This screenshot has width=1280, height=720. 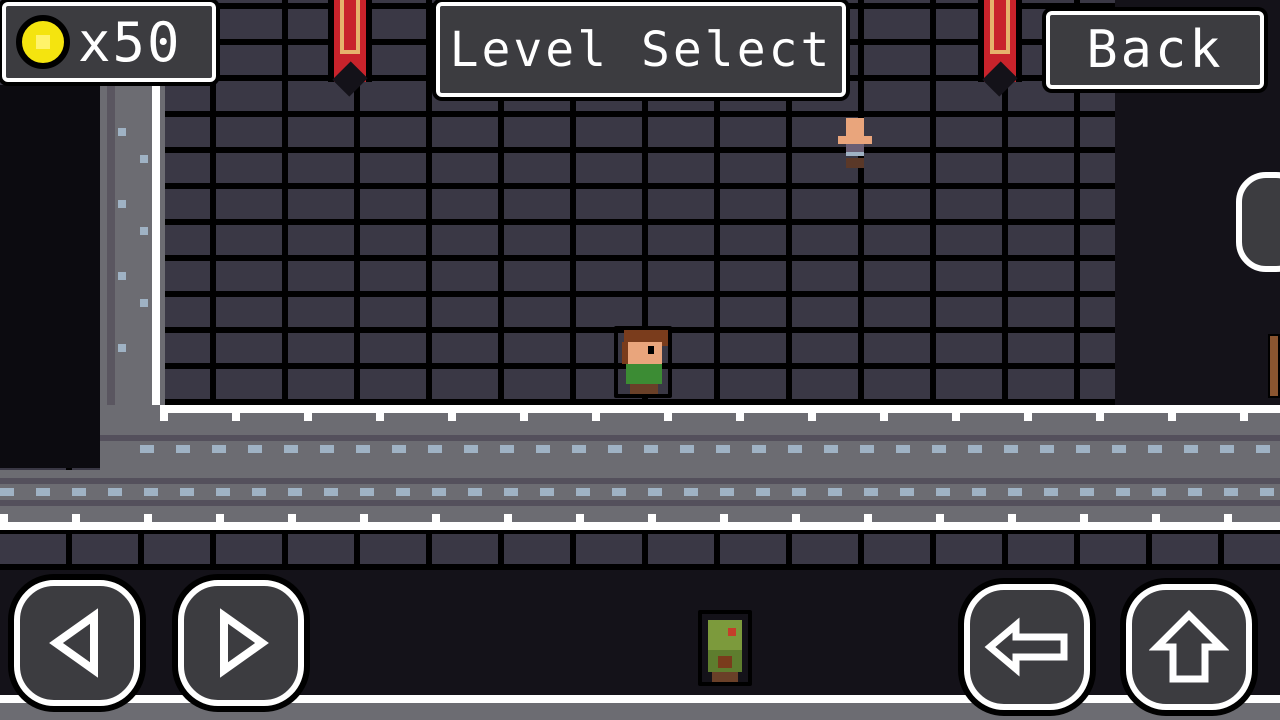 I want to click on move-left-button, so click(x=77, y=643).